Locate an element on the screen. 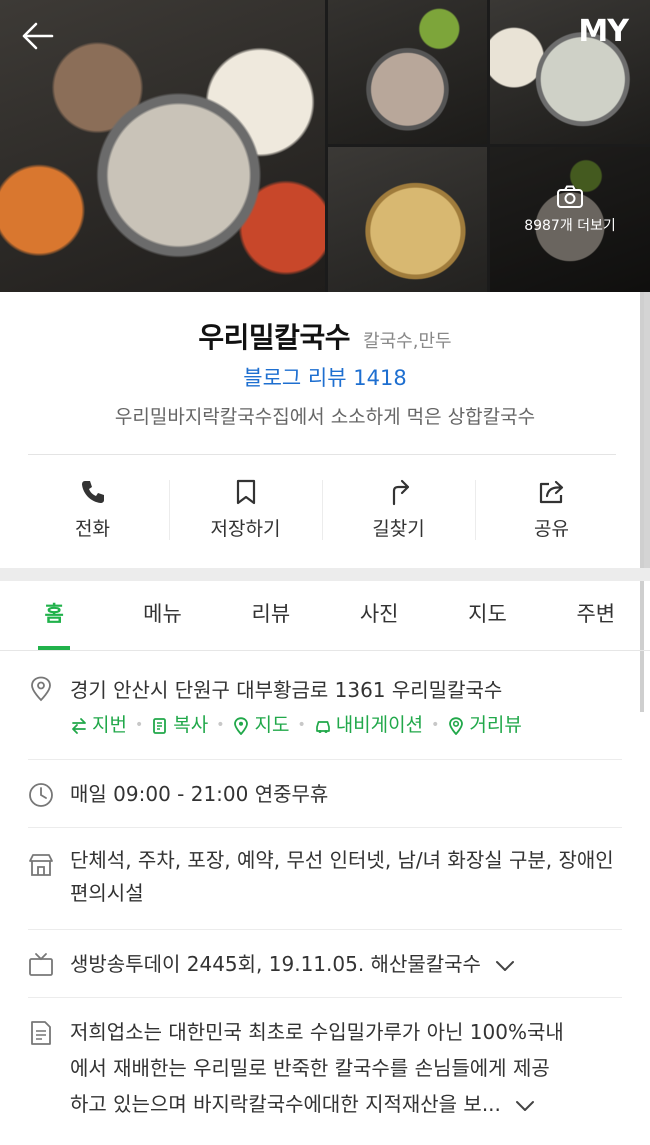  tv-row: 생방송투데이 2445회, 19.11.05. 해산물칼국수 is located at coordinates (325, 964).